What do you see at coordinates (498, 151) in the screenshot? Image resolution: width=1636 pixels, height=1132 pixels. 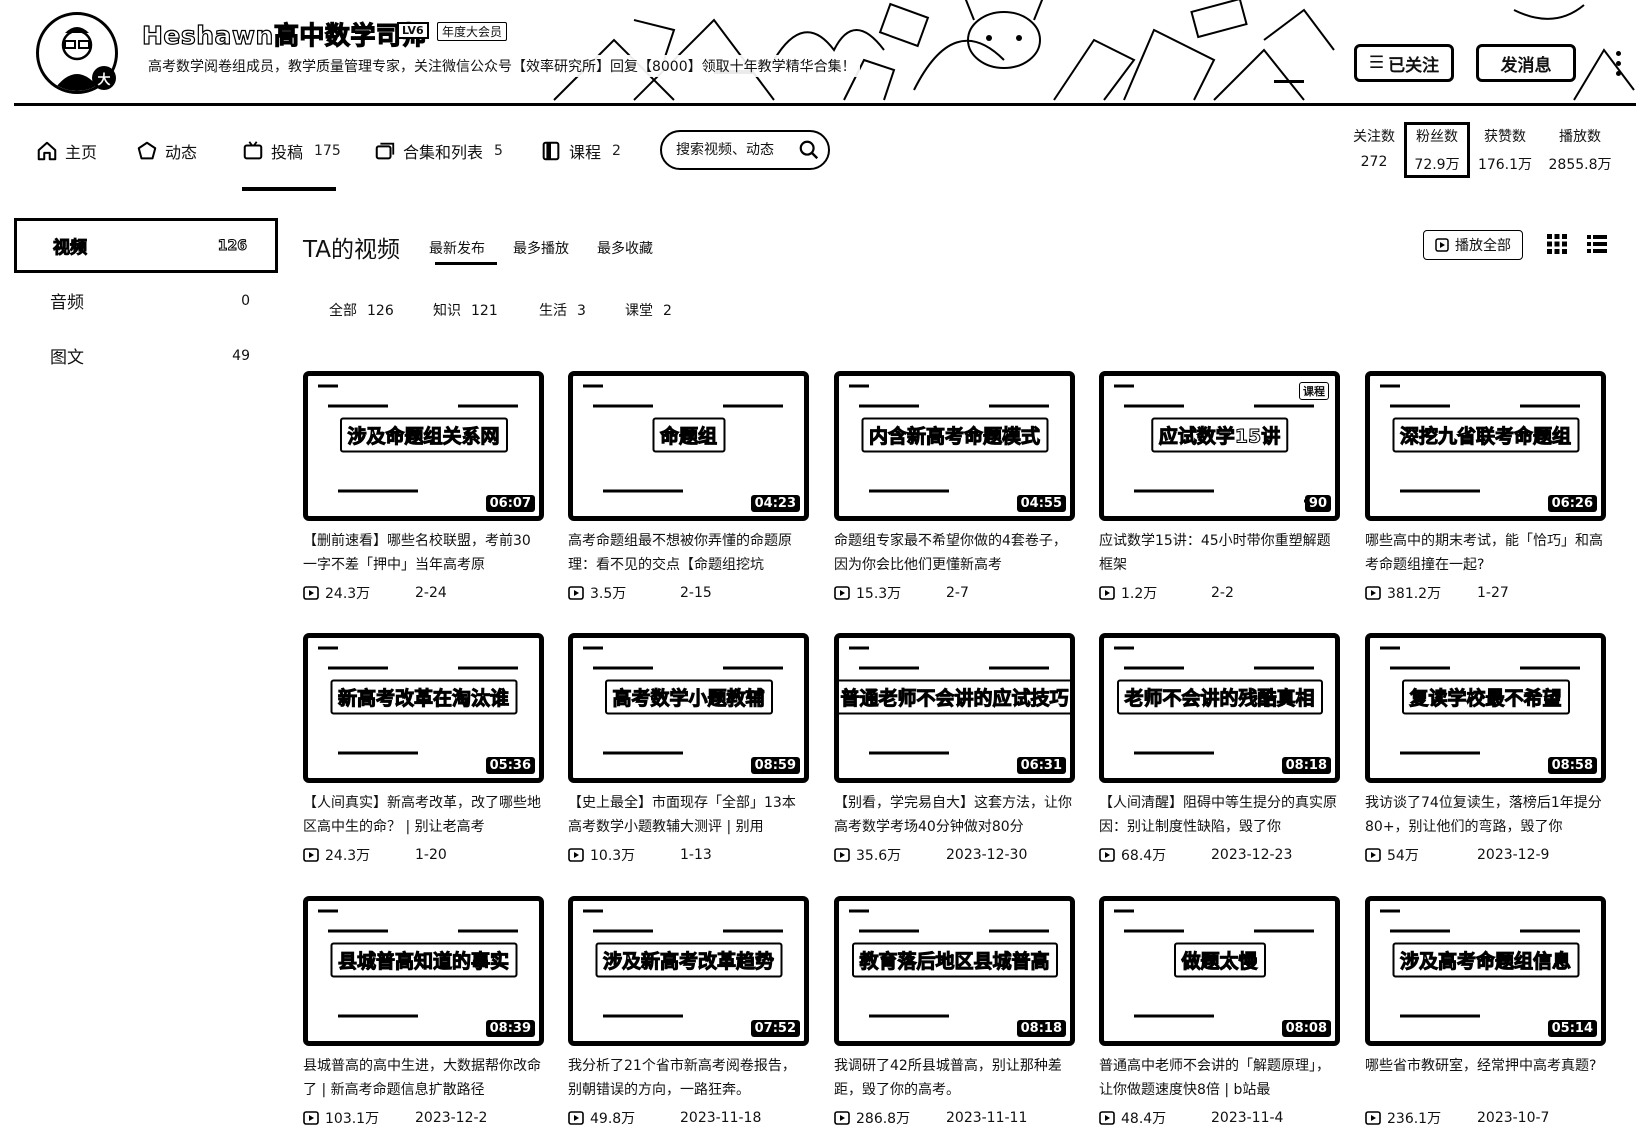 I see `tab-collections-count: 5` at bounding box center [498, 151].